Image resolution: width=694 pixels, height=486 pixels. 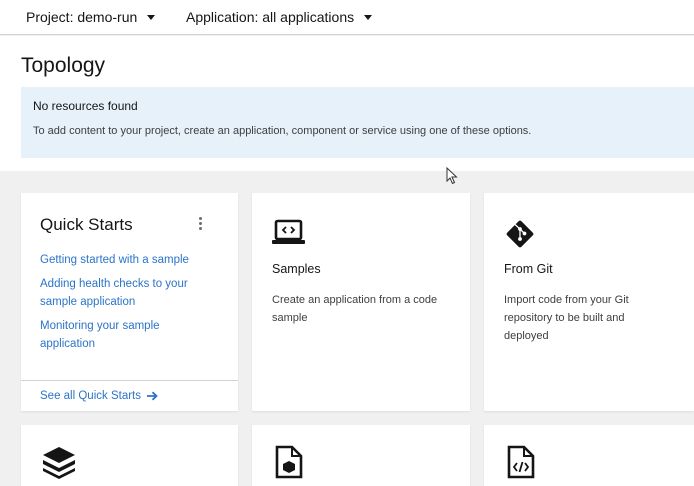 I want to click on quick-starts-footer: See all Quick Starts, so click(x=129, y=395).